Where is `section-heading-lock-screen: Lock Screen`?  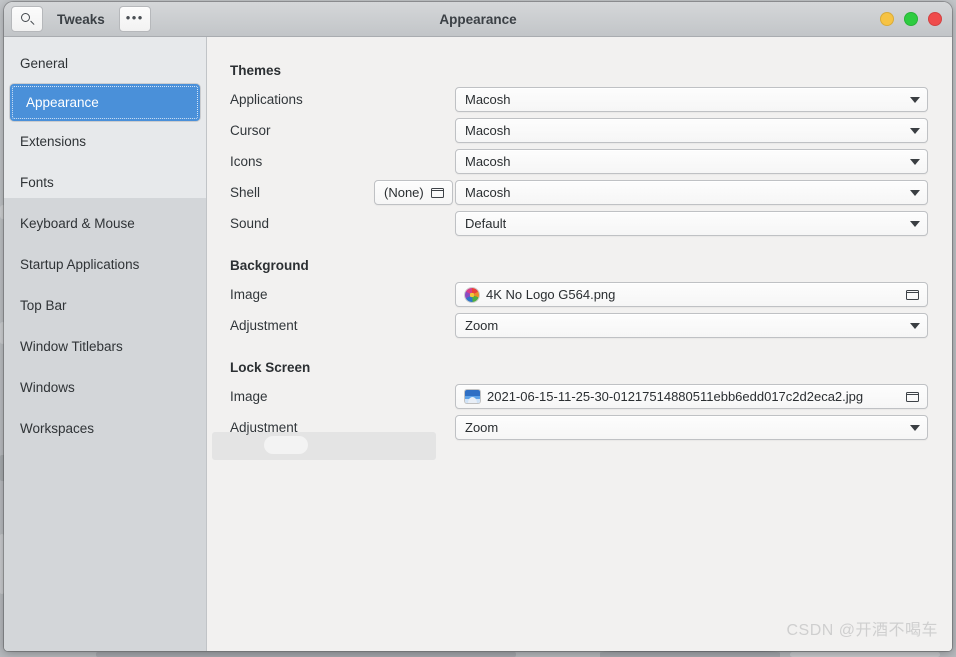 section-heading-lock-screen: Lock Screen is located at coordinates (270, 367).